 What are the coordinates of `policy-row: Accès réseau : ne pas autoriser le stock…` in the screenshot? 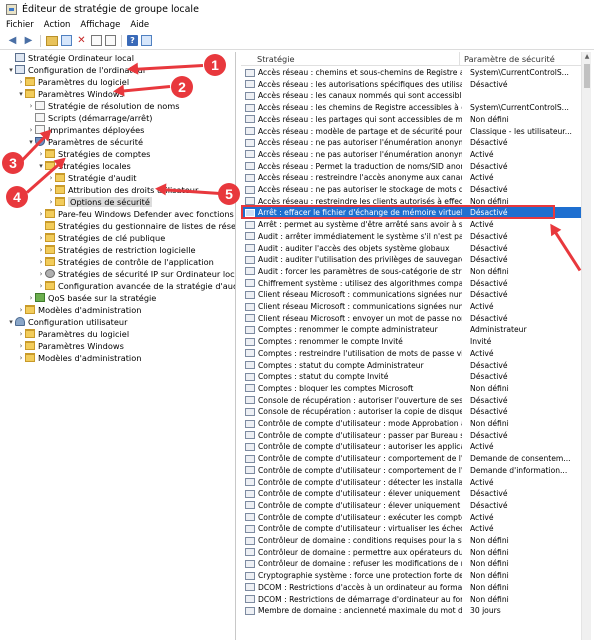 It's located at (411, 189).